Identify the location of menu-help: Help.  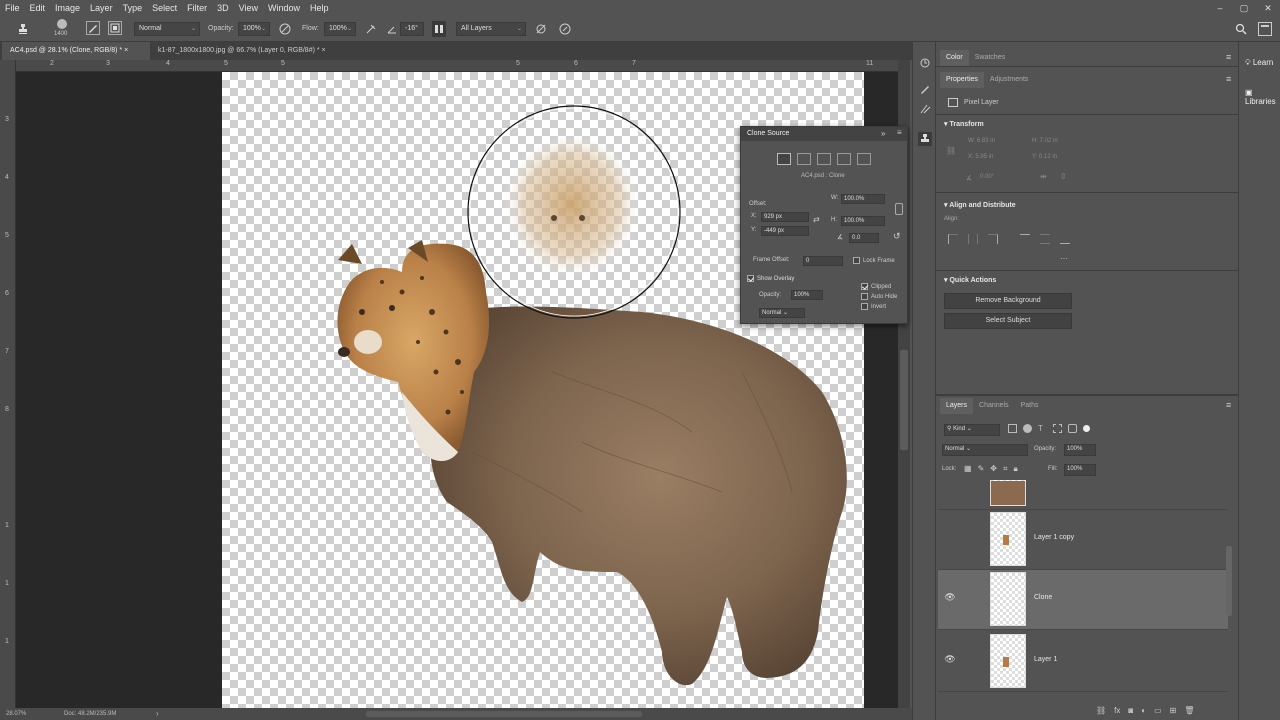
(319, 8).